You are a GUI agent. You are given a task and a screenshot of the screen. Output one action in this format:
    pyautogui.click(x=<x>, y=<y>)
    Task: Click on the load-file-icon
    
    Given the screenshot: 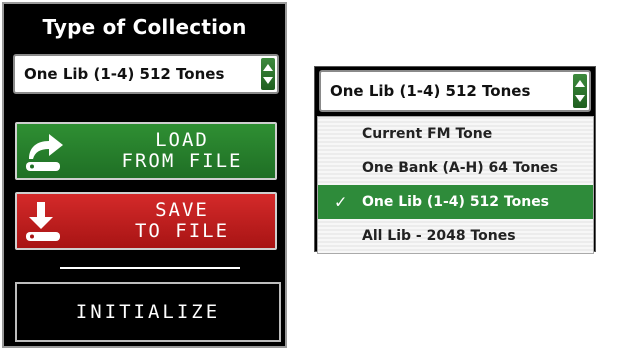 What is the action you would take?
    pyautogui.click(x=44, y=152)
    